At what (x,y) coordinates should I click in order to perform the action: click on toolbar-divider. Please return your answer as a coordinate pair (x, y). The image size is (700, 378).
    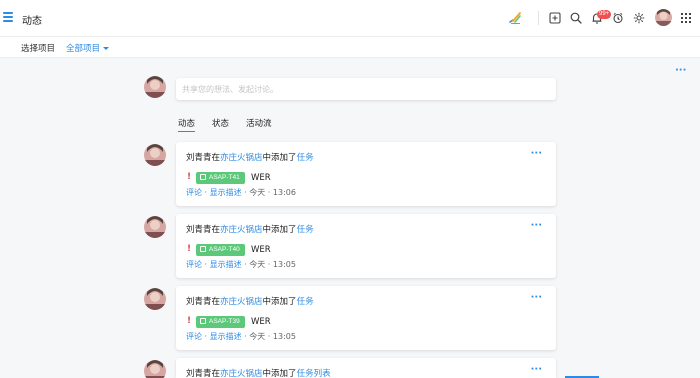
    Looking at the image, I should click on (538, 18).